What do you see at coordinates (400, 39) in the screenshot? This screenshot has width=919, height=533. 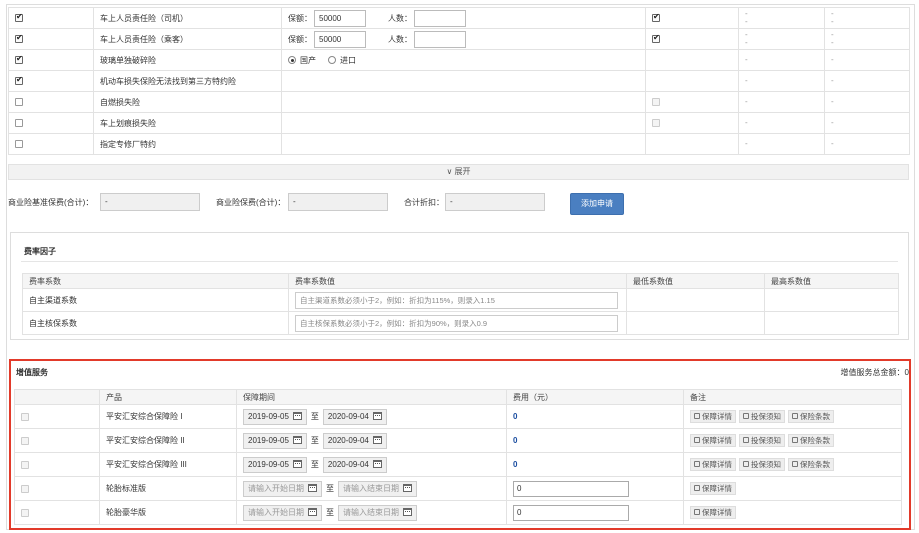 I see `count-label: 人数：` at bounding box center [400, 39].